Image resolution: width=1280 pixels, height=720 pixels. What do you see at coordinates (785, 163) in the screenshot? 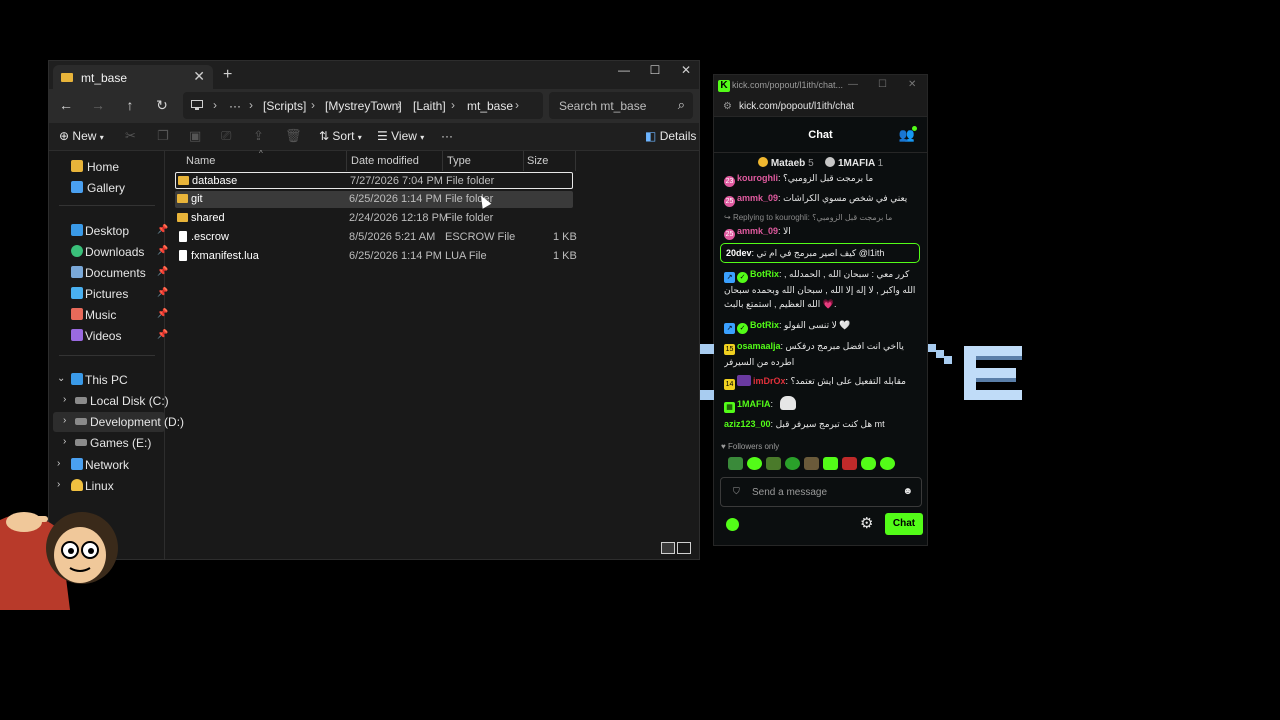
I see `gifter-item: Mataeb 5` at bounding box center [785, 163].